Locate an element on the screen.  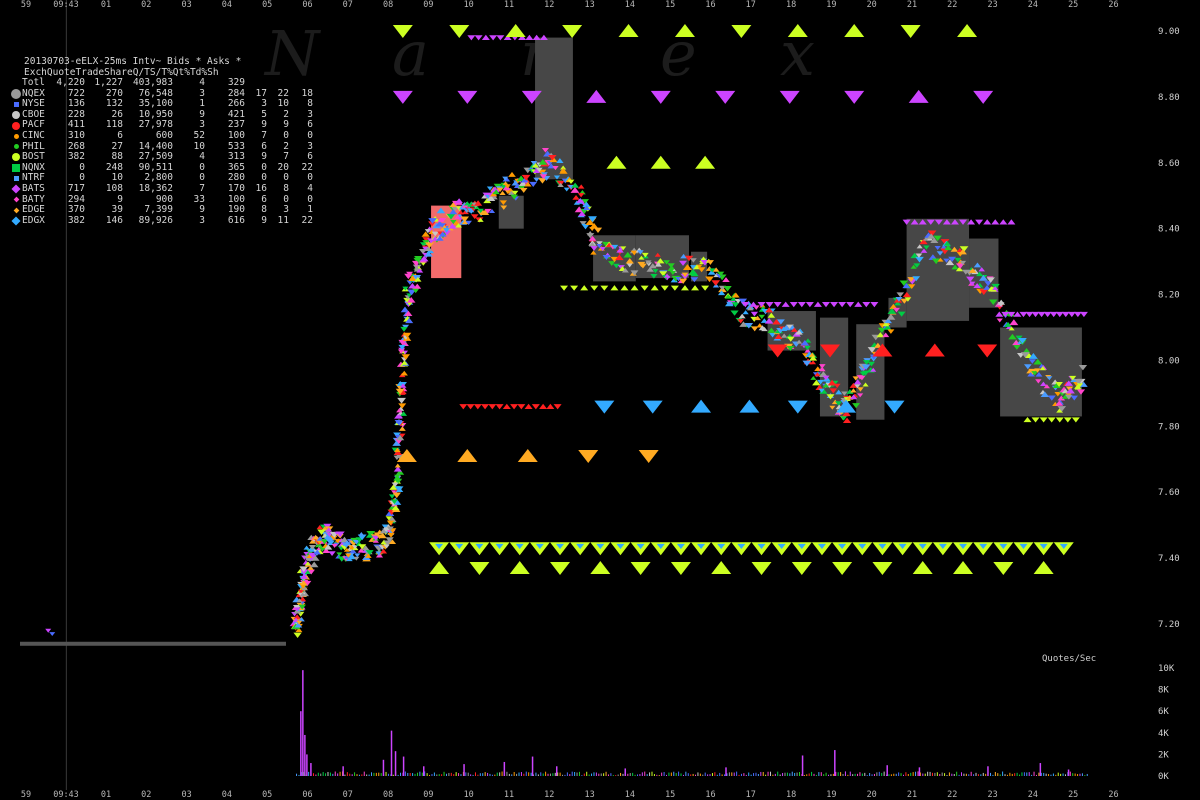
legend-row: CINC 310 6 600 52 100 7 0 0 is located at coordinates (161, 135).